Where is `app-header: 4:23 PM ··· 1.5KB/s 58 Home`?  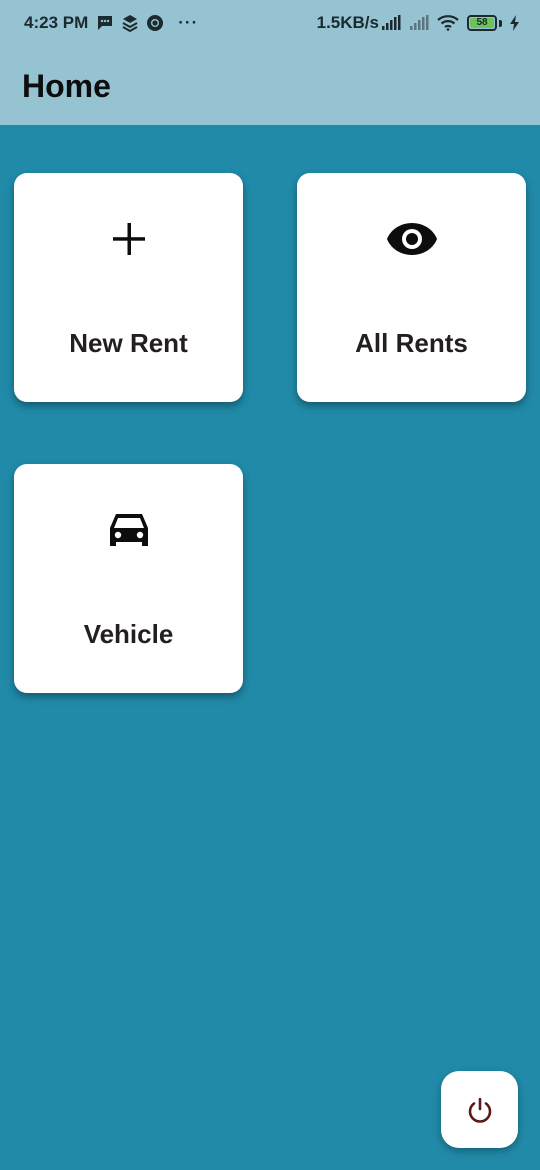 app-header: 4:23 PM ··· 1.5KB/s 58 Home is located at coordinates (270, 62).